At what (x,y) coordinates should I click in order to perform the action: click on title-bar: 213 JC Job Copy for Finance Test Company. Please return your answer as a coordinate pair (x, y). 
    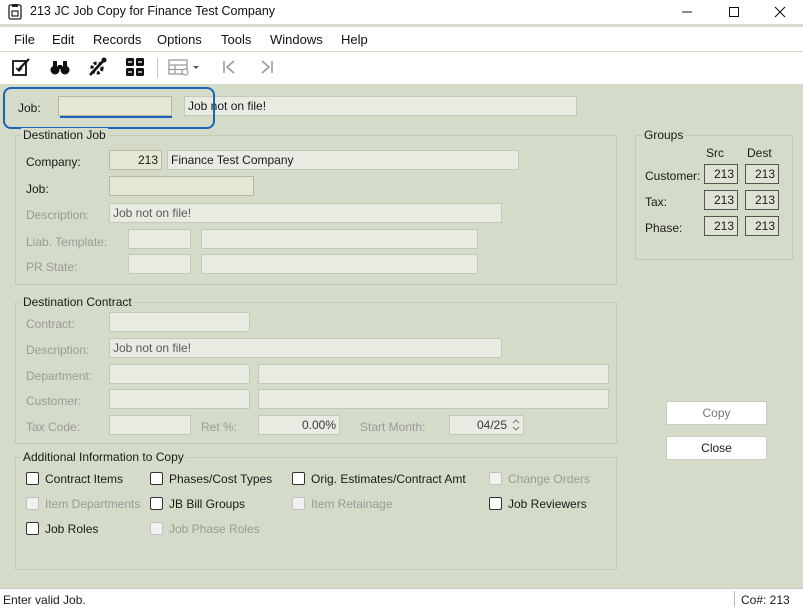
    Looking at the image, I should click on (401, 12).